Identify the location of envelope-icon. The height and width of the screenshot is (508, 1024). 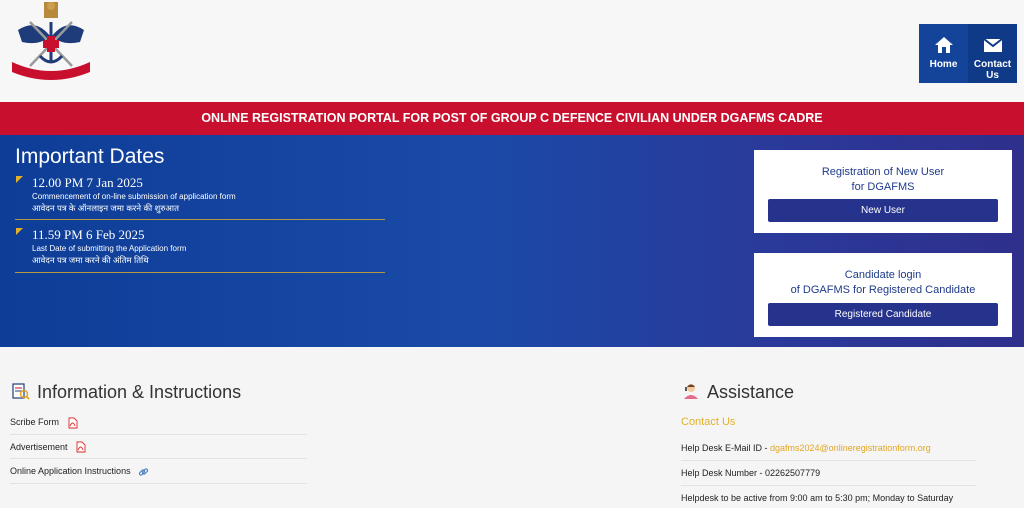
(992, 45).